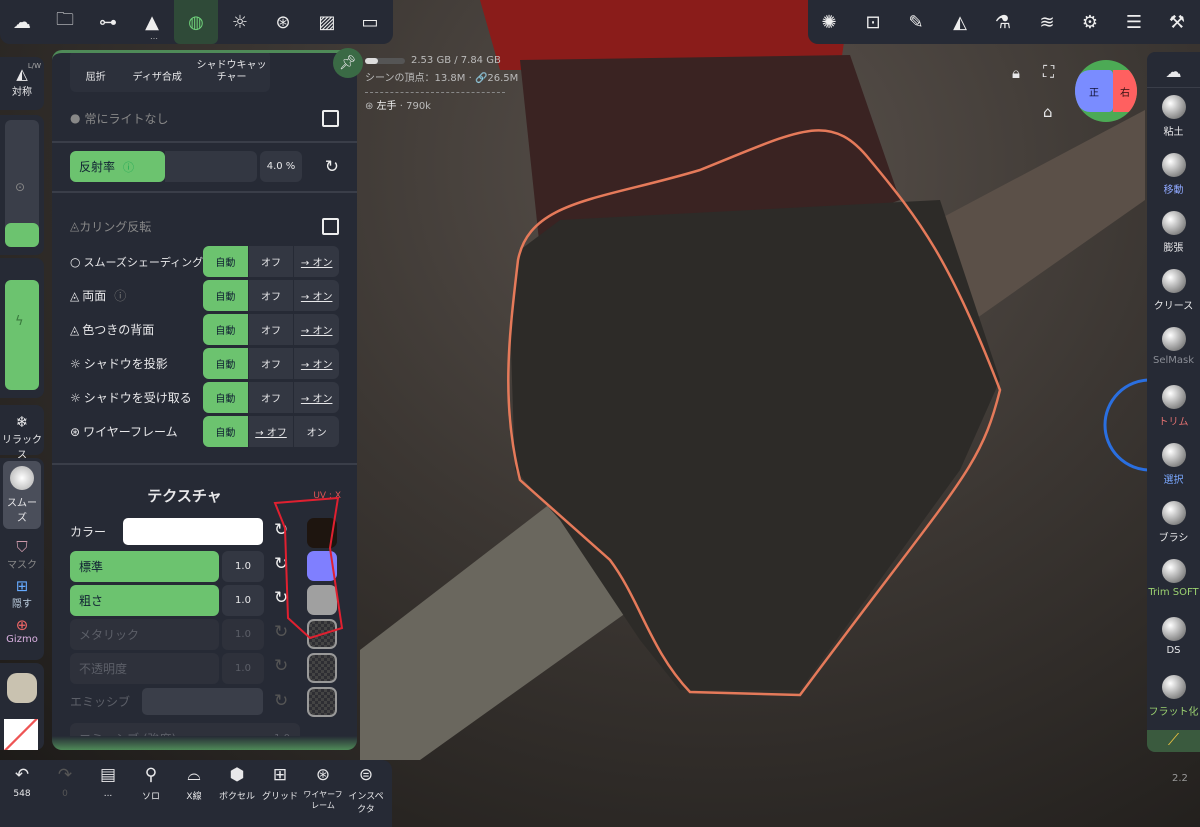 Image resolution: width=1200 pixels, height=827 pixels. What do you see at coordinates (1173, 406) in the screenshot?
I see `tool-5: トリム` at bounding box center [1173, 406].